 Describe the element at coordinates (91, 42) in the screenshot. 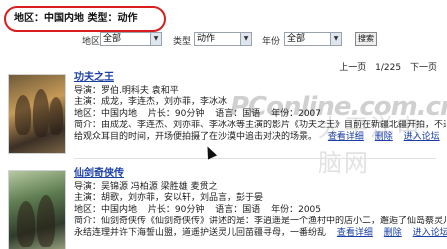

I see `region-label: 地区` at that location.